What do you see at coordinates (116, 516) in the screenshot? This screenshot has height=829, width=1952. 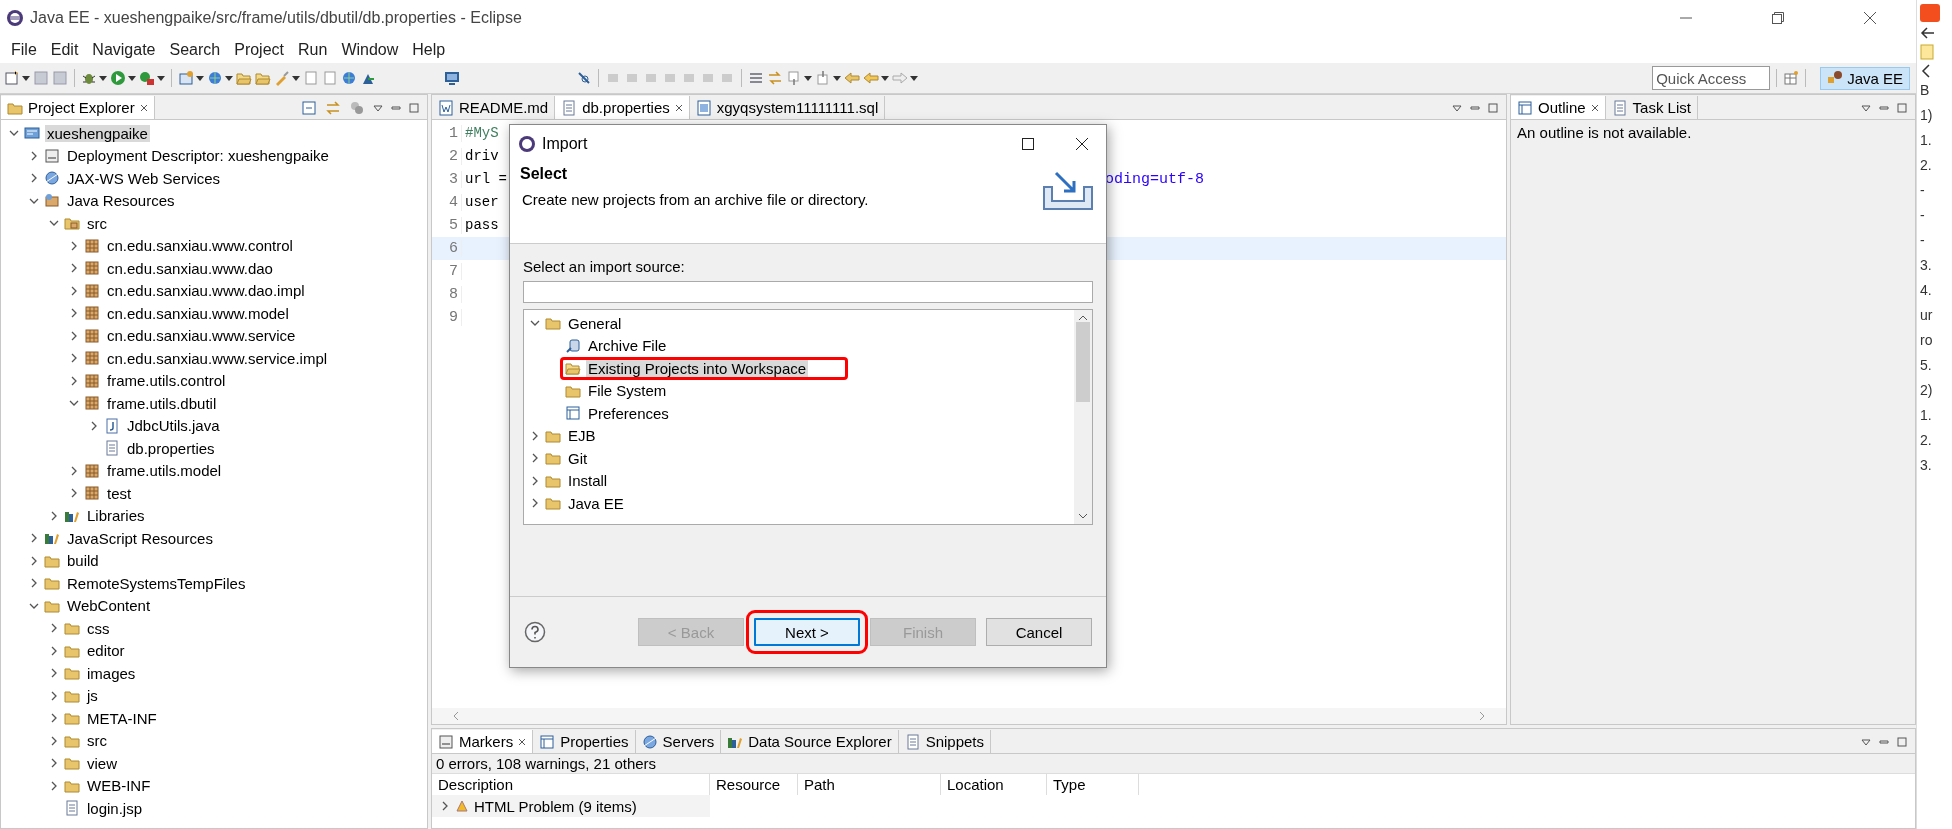 I see `tree-item: Libraries` at bounding box center [116, 516].